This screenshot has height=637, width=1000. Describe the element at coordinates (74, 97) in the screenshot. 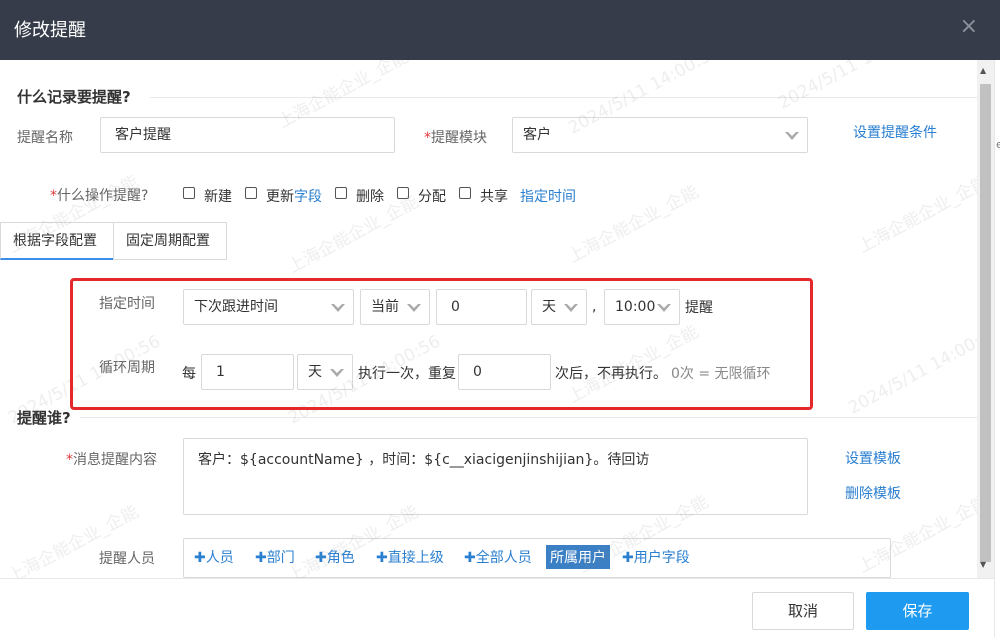

I see `section-title-what: 什么记录要提醒?` at that location.